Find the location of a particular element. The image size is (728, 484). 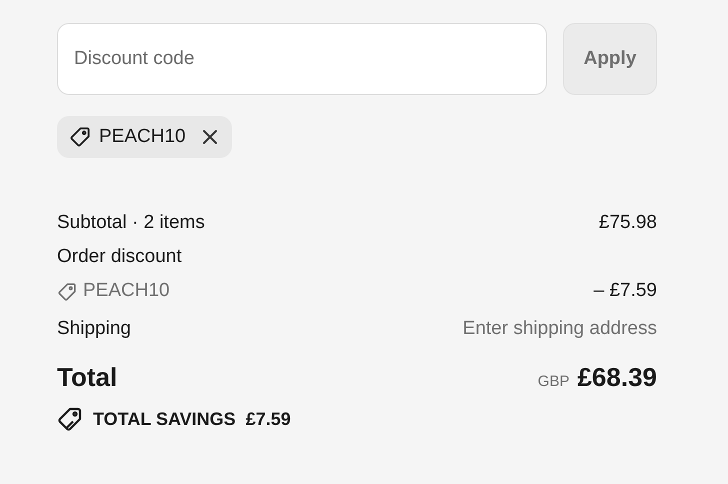

shipping-label: Shipping is located at coordinates (94, 328).